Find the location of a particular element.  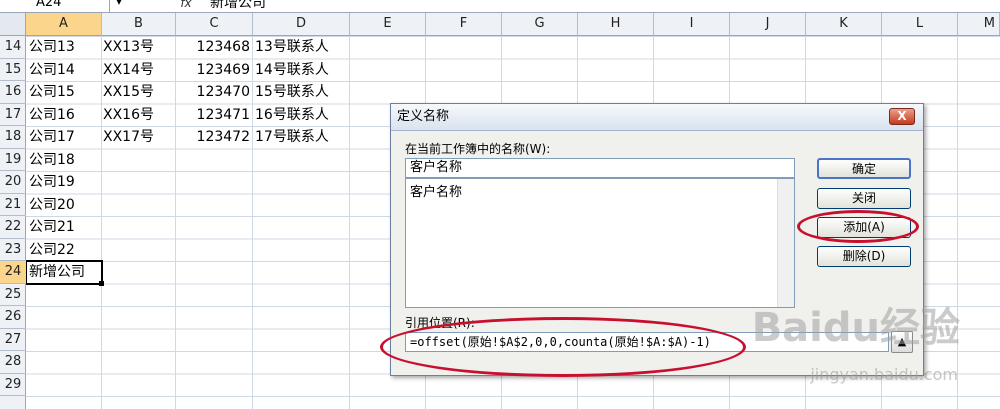

cell-c18: 123472 is located at coordinates (213, 137).